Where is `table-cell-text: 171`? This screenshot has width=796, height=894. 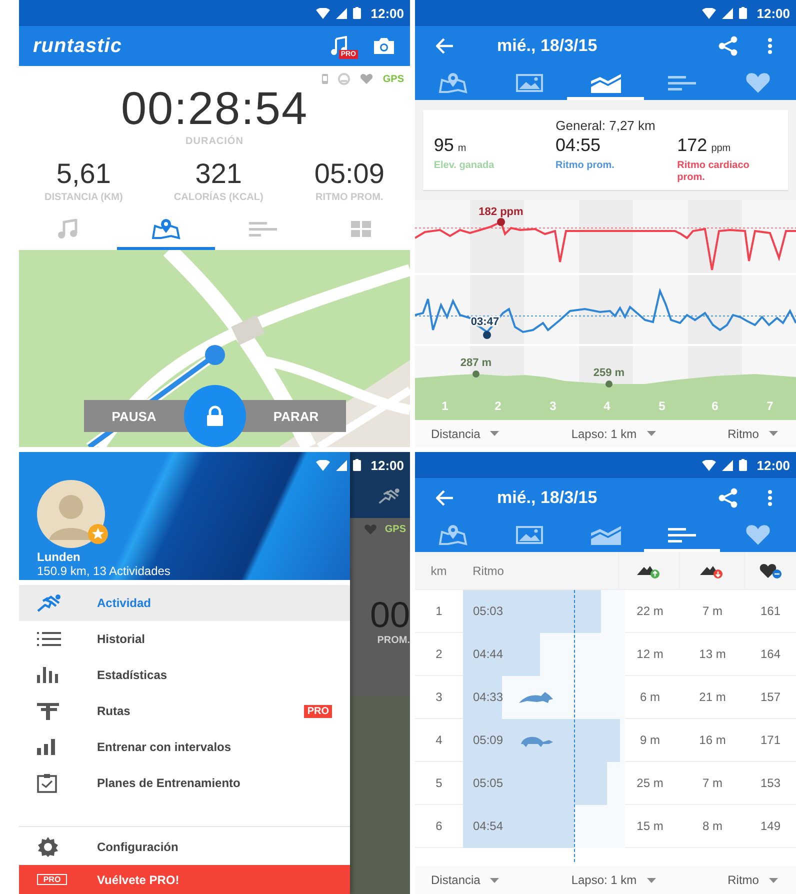 table-cell-text: 171 is located at coordinates (770, 740).